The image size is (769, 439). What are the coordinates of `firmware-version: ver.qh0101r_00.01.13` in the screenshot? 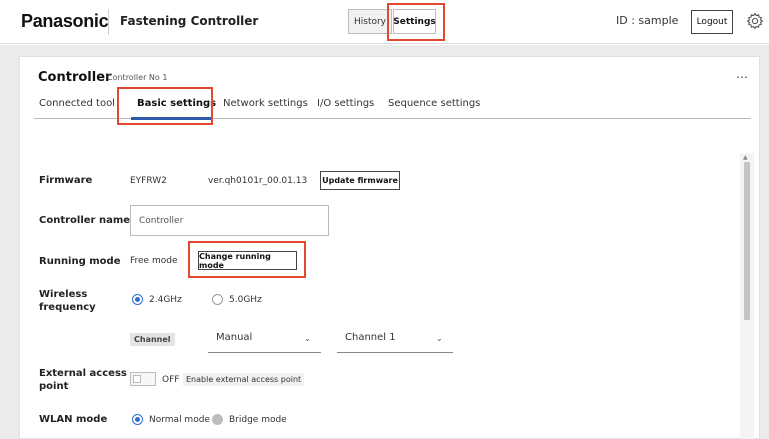 It's located at (258, 181).